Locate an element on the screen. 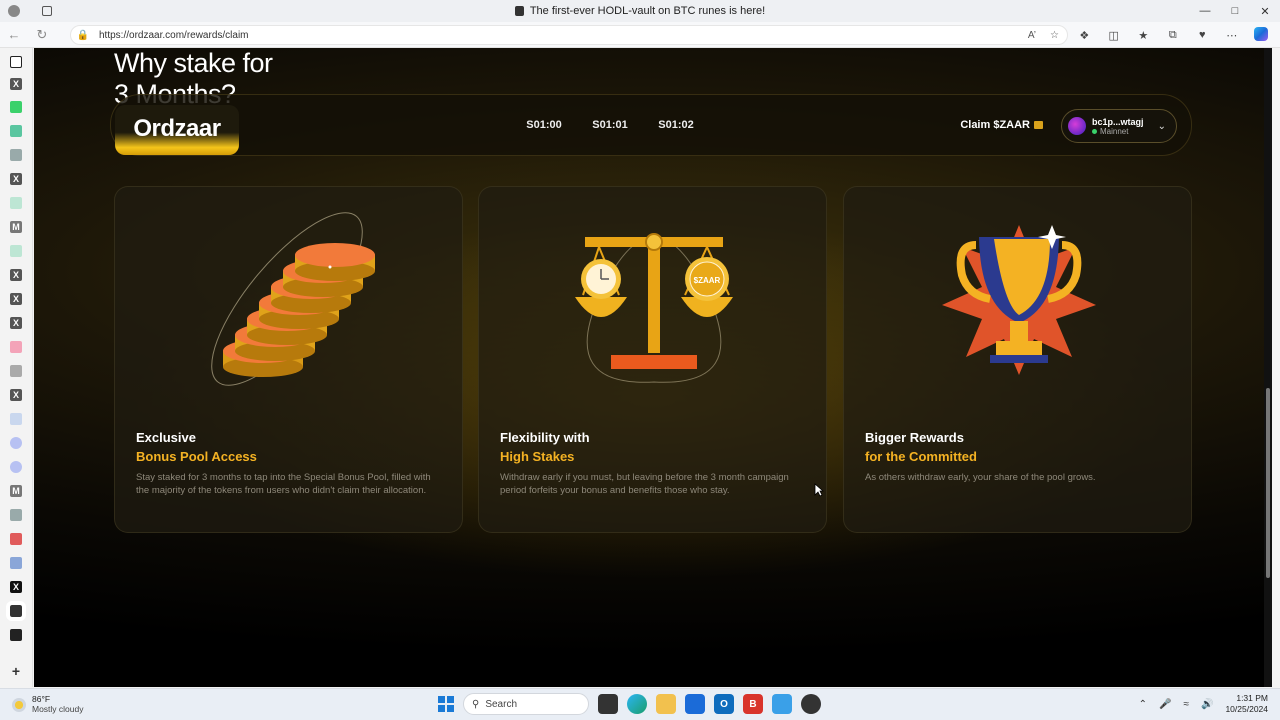 The width and height of the screenshot is (1280, 720). scrollbar-thumb is located at coordinates (1268, 483).